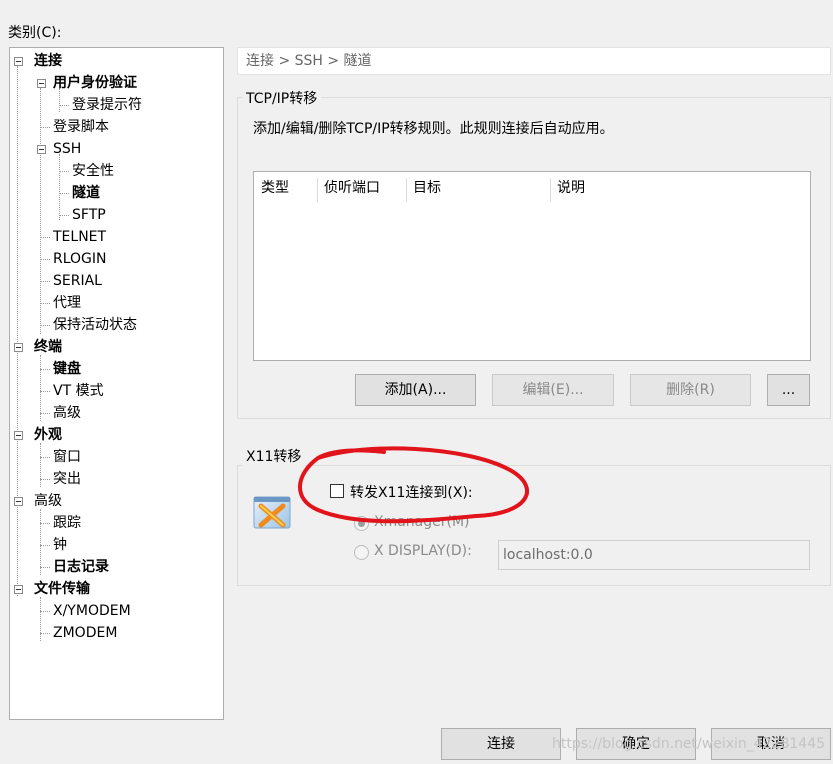  I want to click on tree-item: 跟踪, so click(67, 523).